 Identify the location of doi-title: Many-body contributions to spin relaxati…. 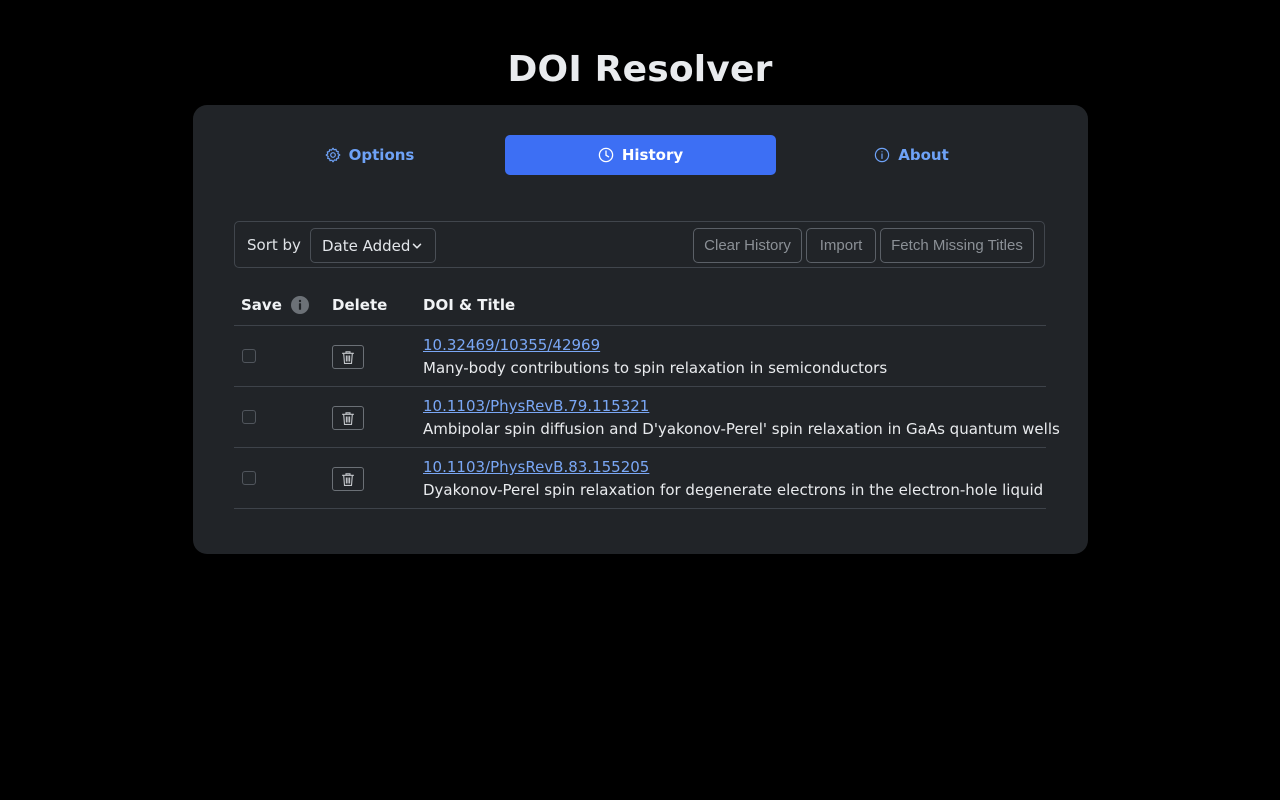
(655, 368).